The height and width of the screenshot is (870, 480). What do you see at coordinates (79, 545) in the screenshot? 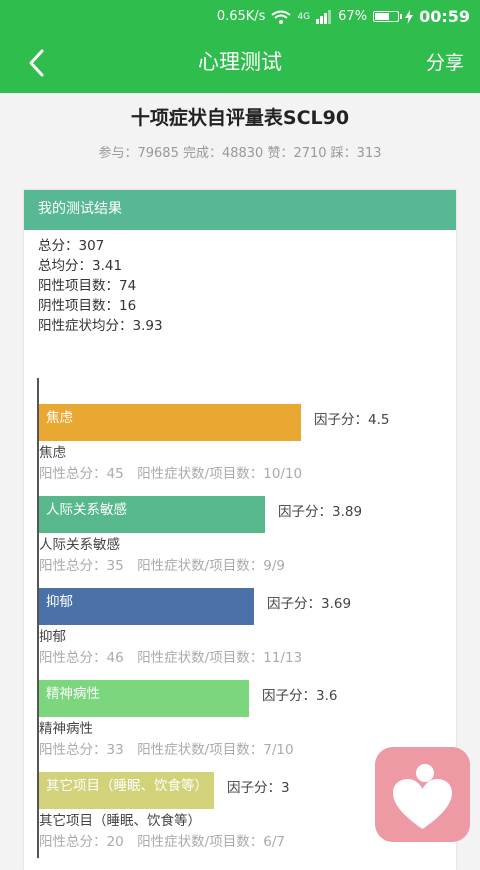
I see `factor-name: 人际关系敏感` at bounding box center [79, 545].